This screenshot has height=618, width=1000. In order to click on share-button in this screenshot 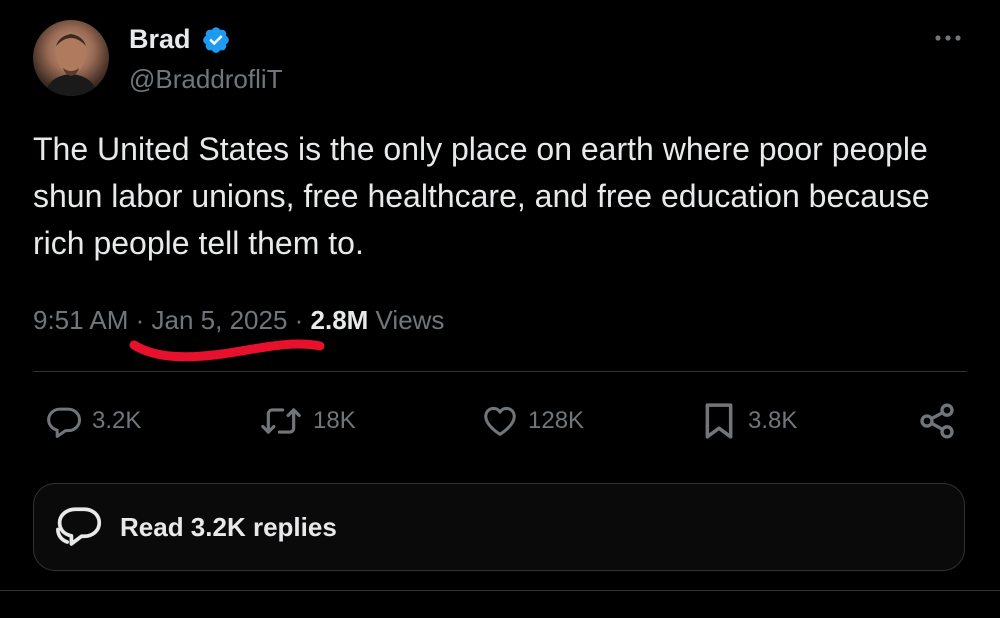, I will do `click(937, 421)`.